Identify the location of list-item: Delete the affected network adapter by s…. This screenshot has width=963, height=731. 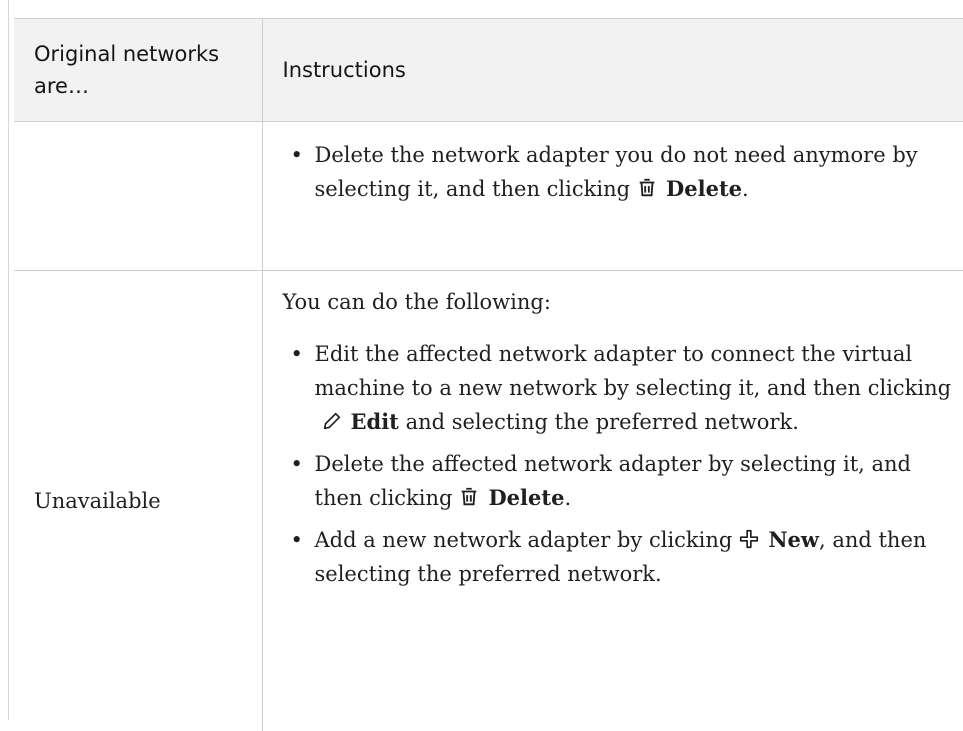
(623, 481).